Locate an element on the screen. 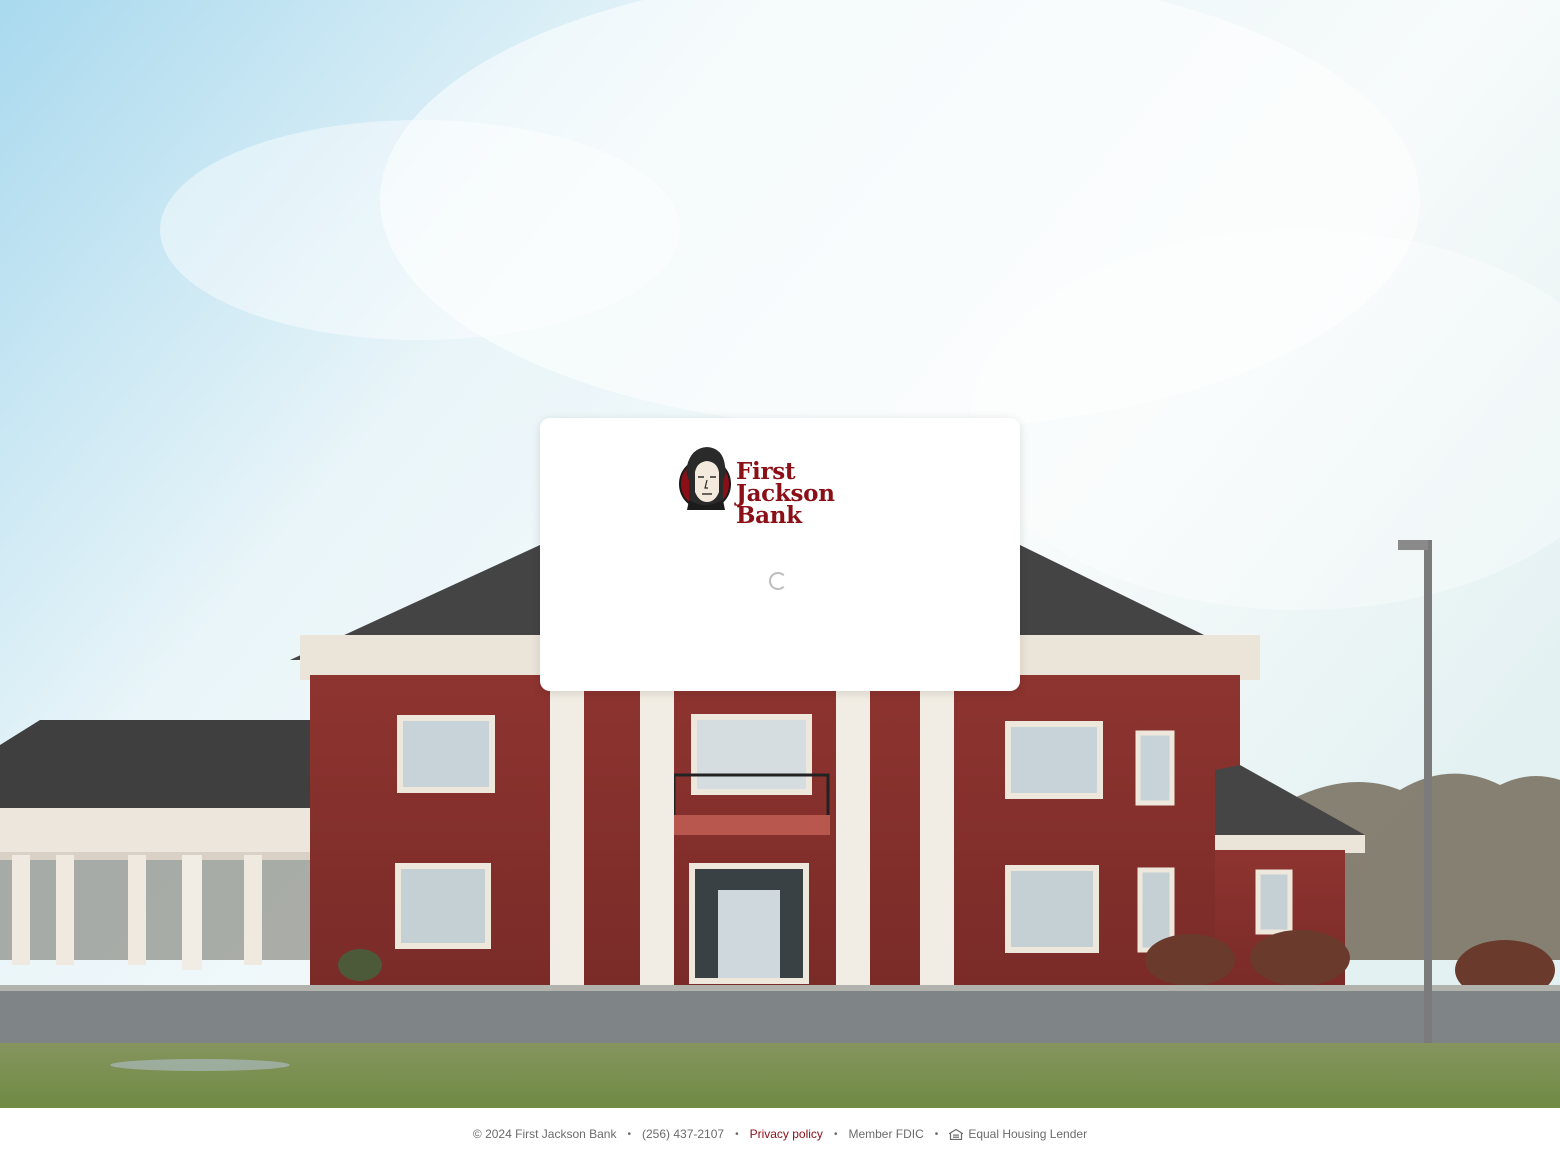 The width and height of the screenshot is (1560, 1160). bank-name-line2: Bank is located at coordinates (769, 515).